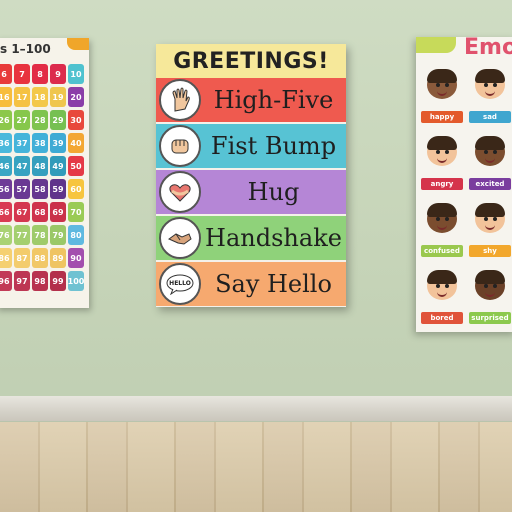 The height and width of the screenshot is (512, 512). What do you see at coordinates (76, 143) in the screenshot?
I see `number-tile: 40` at bounding box center [76, 143].